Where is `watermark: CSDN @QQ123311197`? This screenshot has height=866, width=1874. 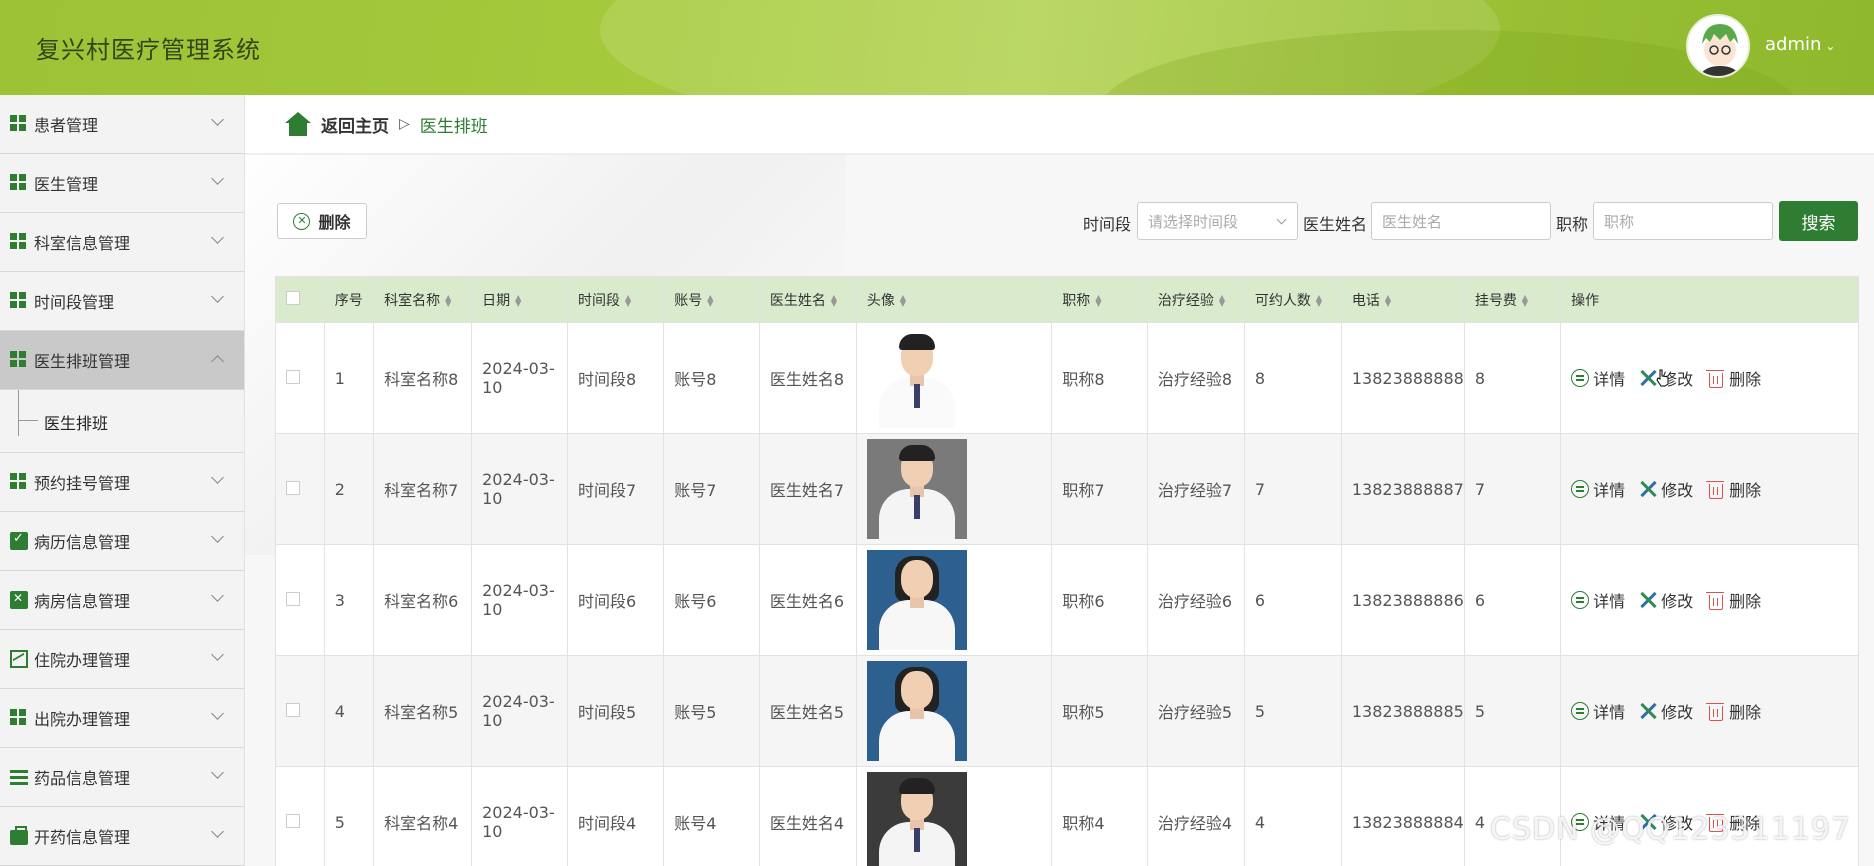 watermark: CSDN @QQ123311197 is located at coordinates (1671, 829).